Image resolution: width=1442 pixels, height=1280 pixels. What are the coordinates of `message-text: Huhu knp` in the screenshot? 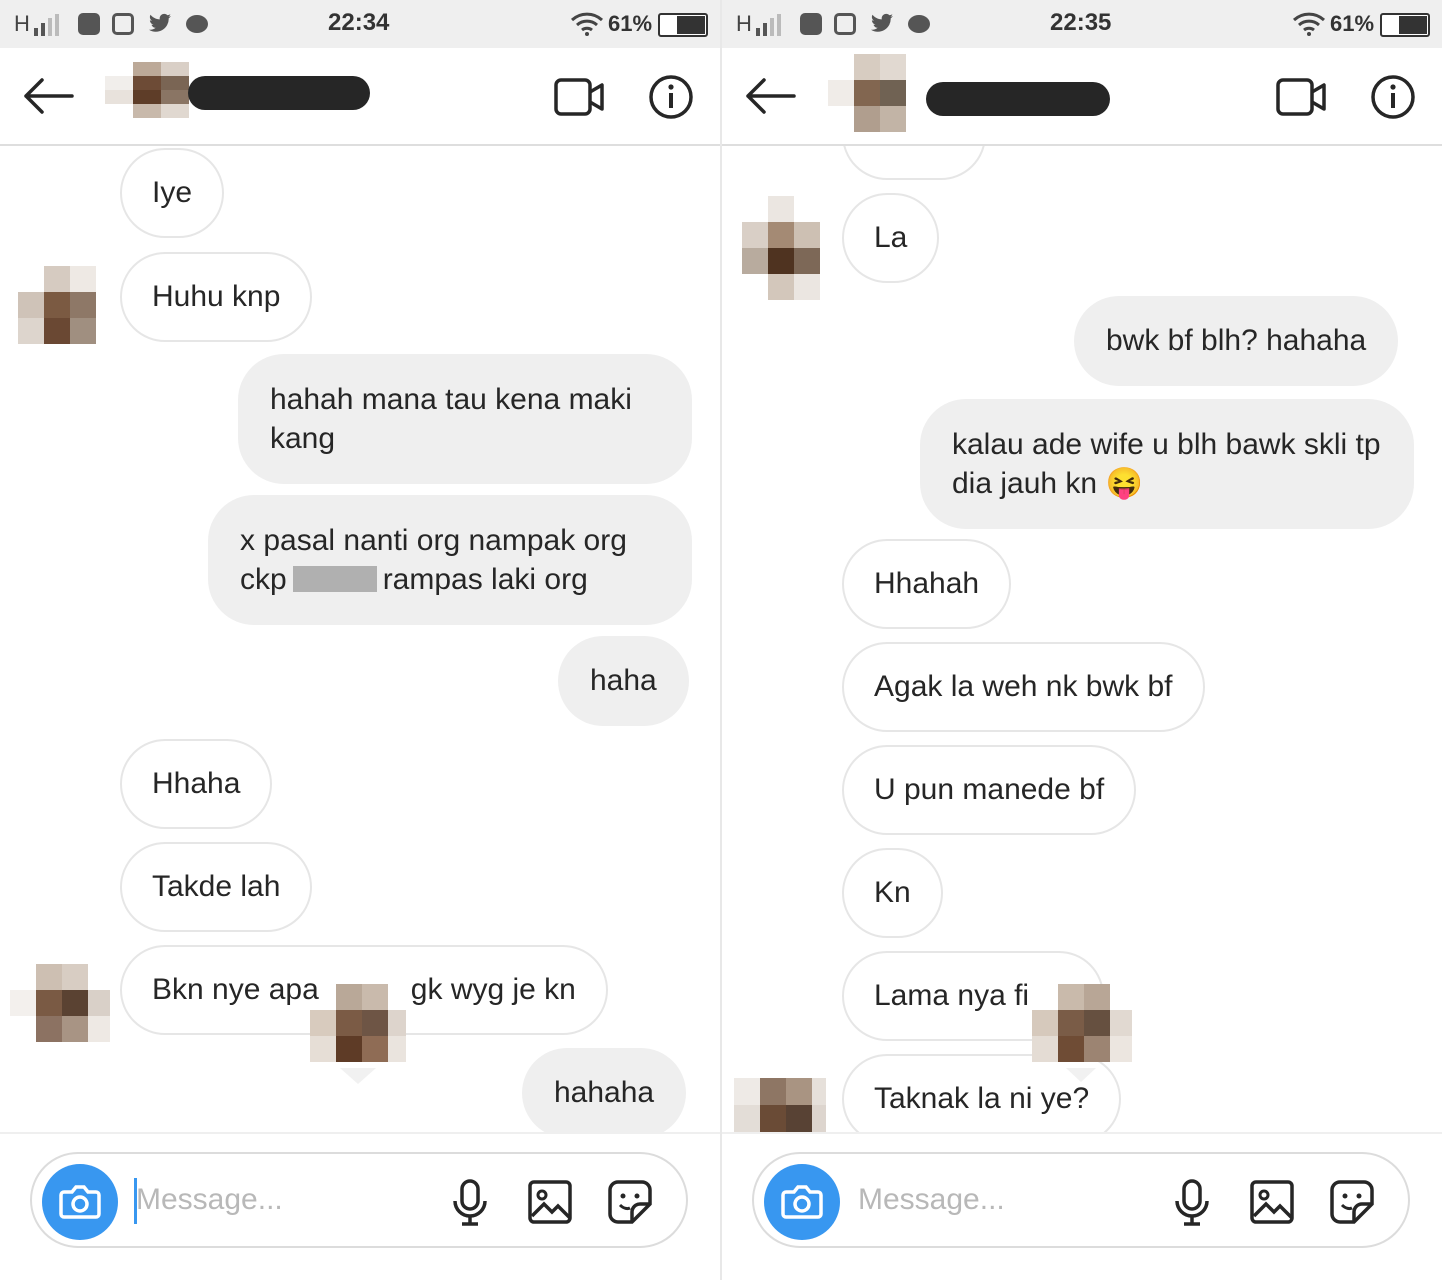 It's located at (216, 296).